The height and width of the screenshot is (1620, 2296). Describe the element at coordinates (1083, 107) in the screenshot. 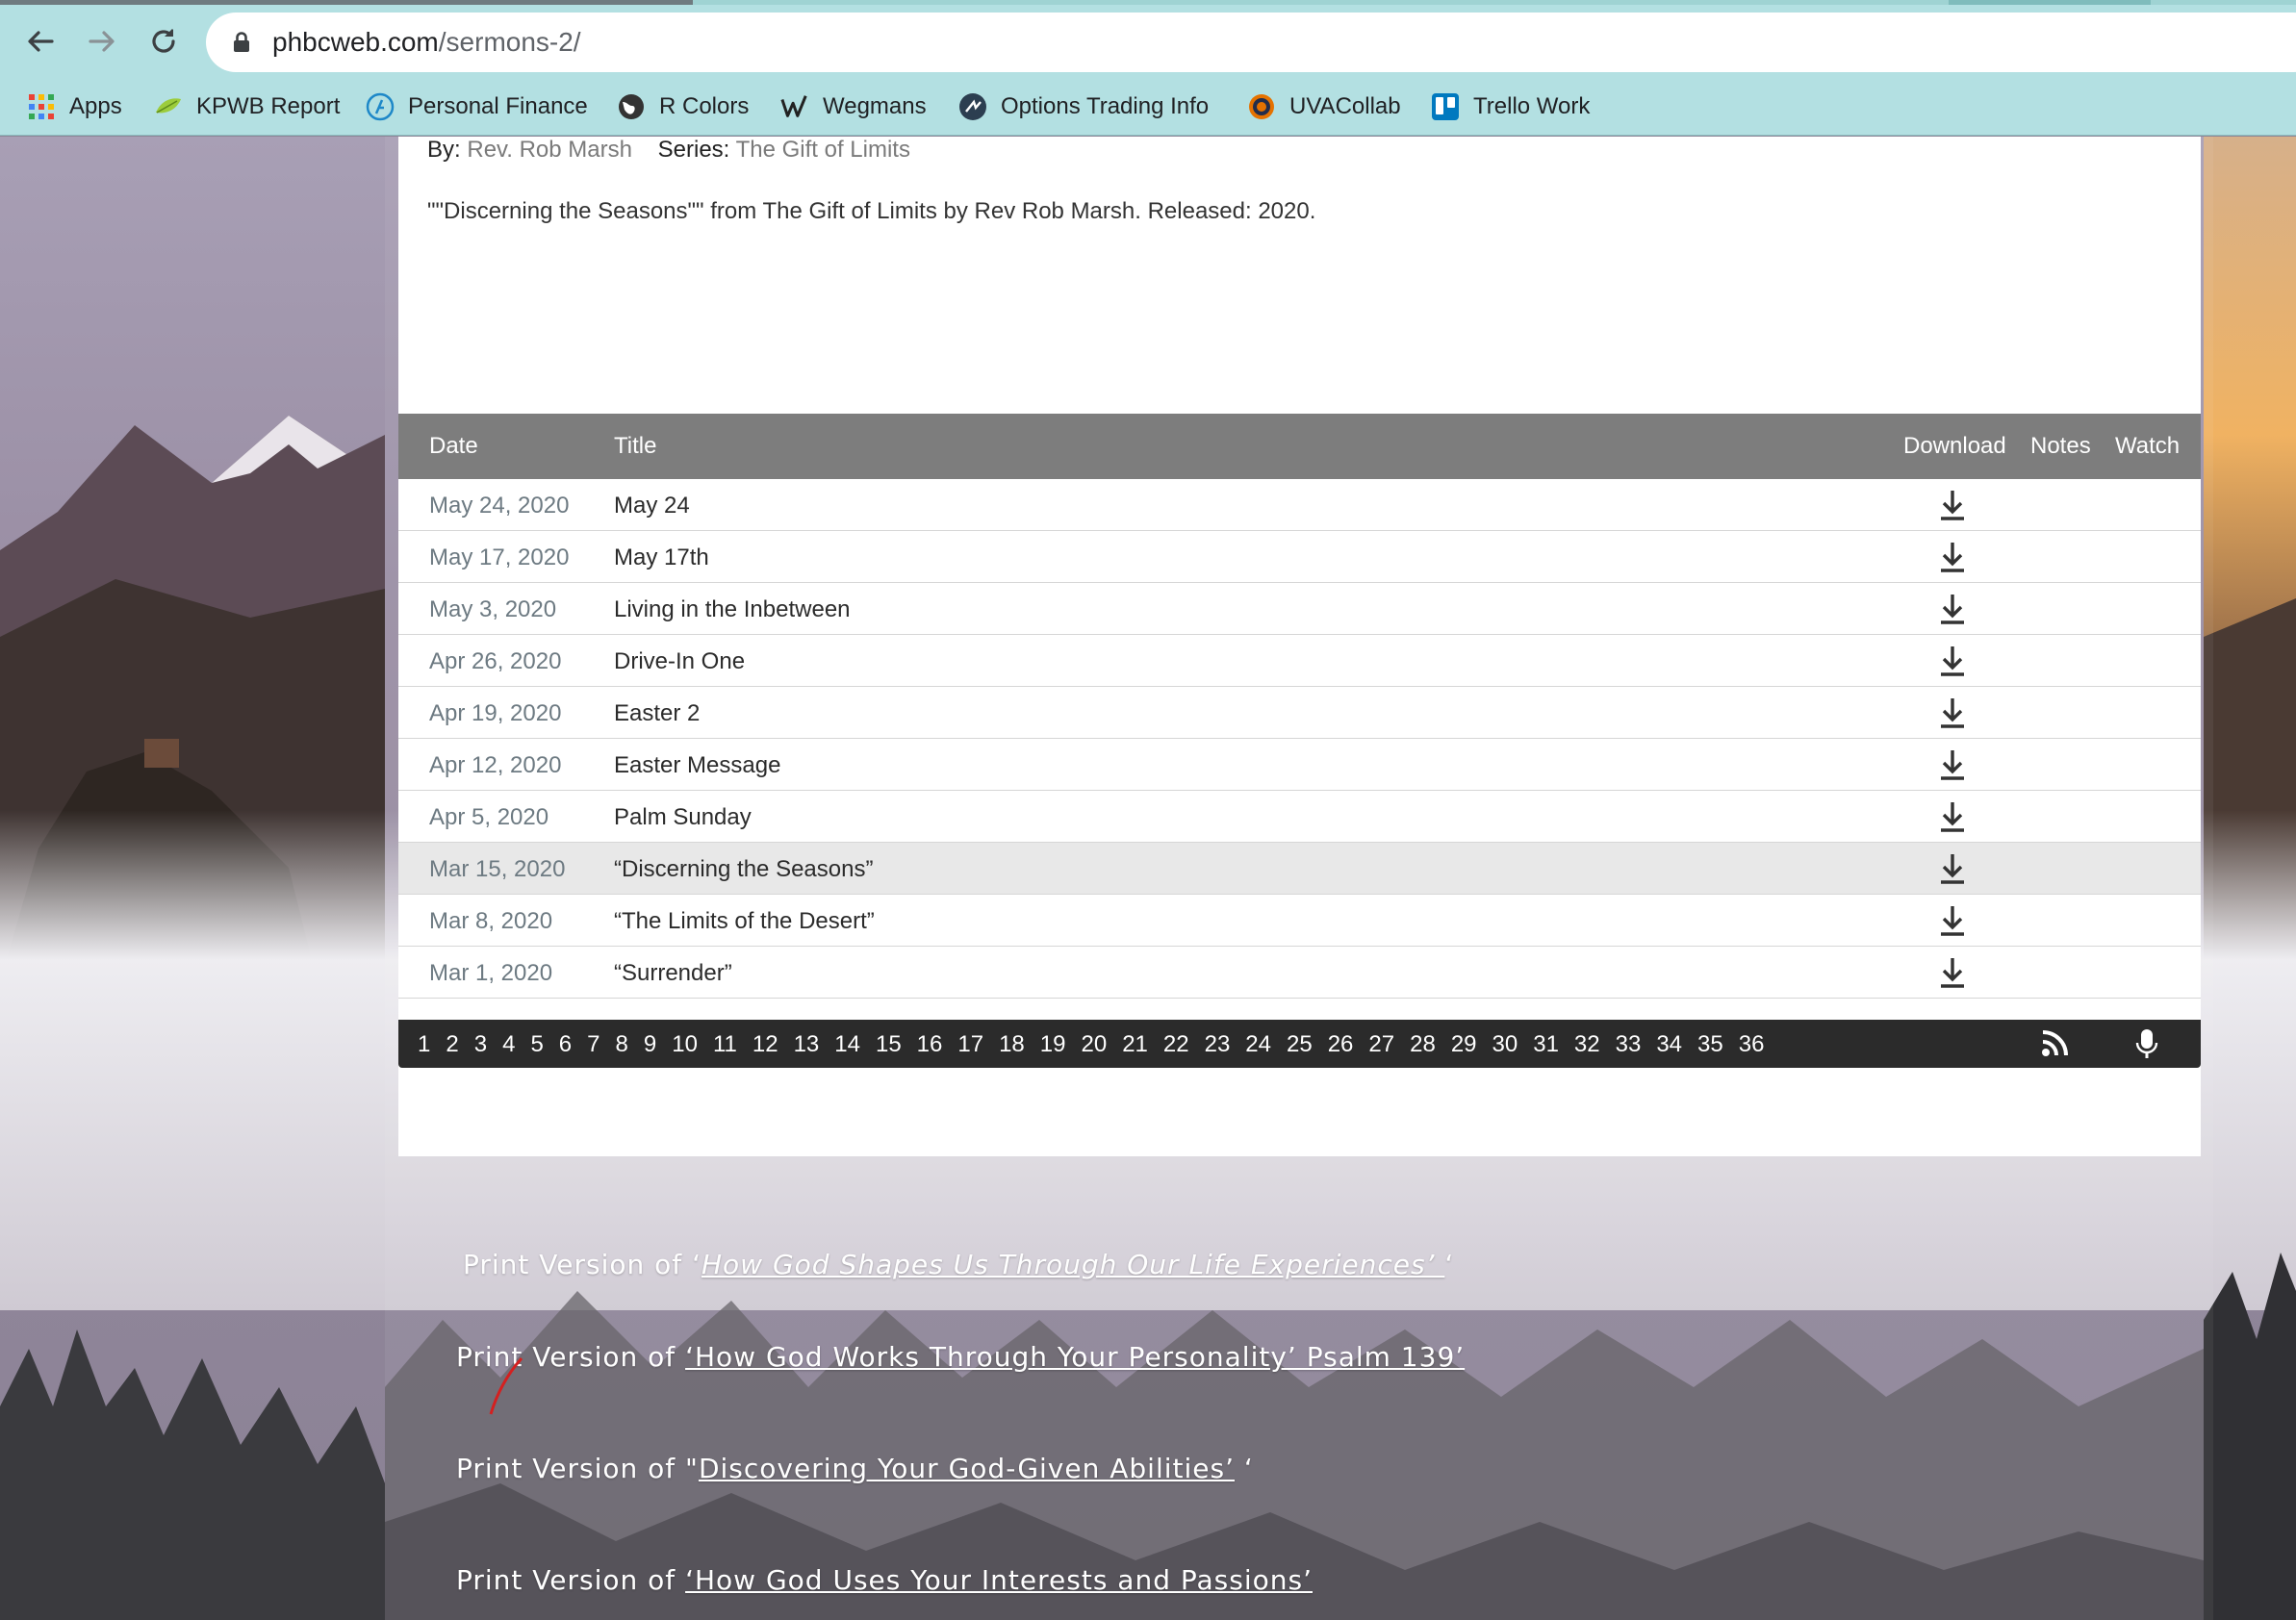

I see `bookmark-options-trading-info: Options Trading Info` at that location.